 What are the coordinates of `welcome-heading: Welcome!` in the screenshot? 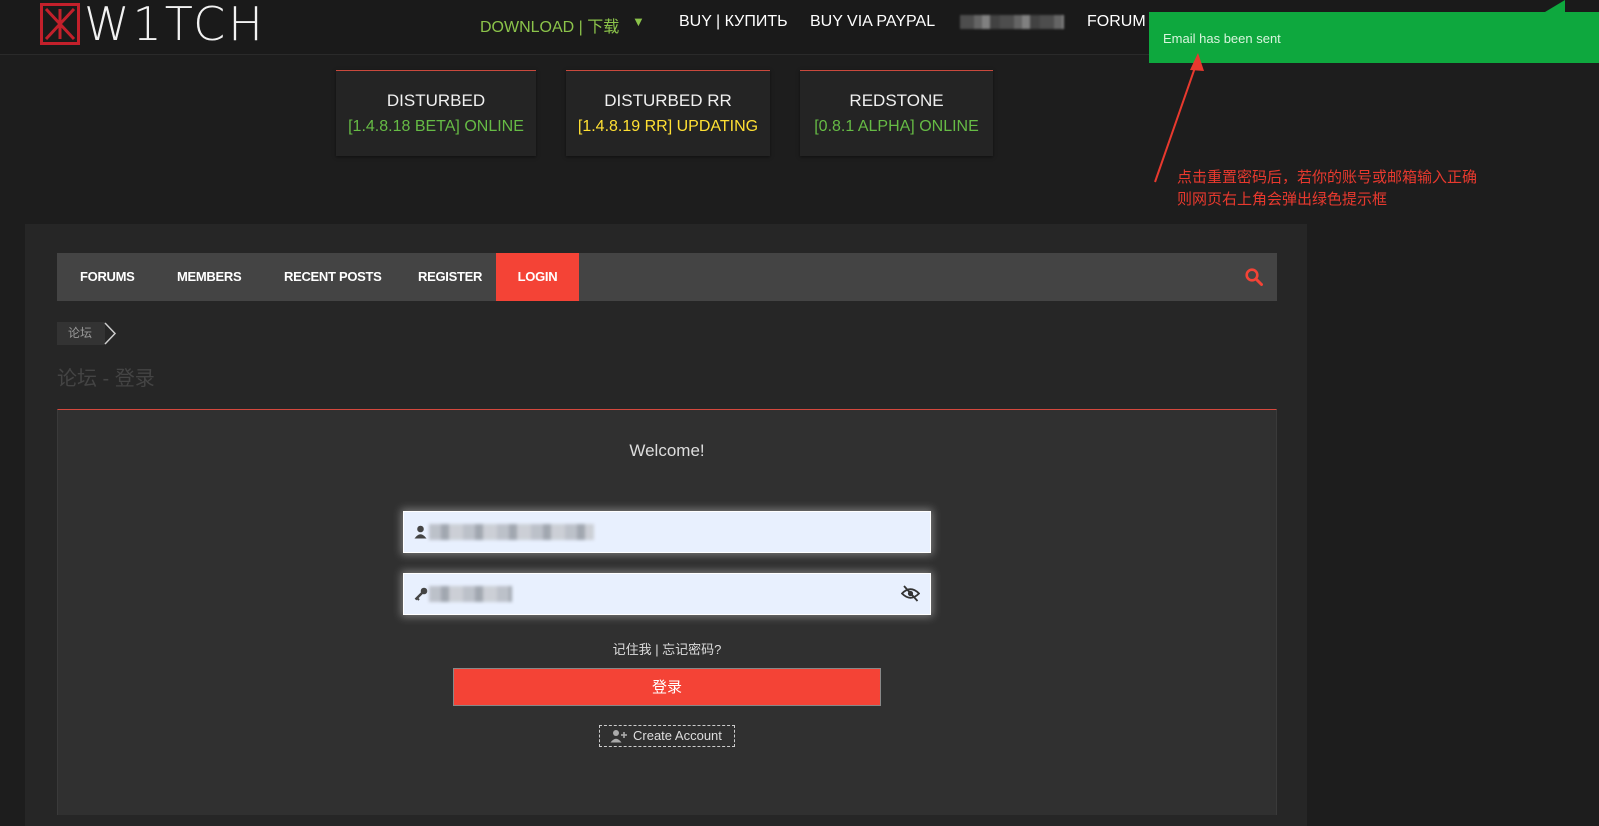 It's located at (667, 450).